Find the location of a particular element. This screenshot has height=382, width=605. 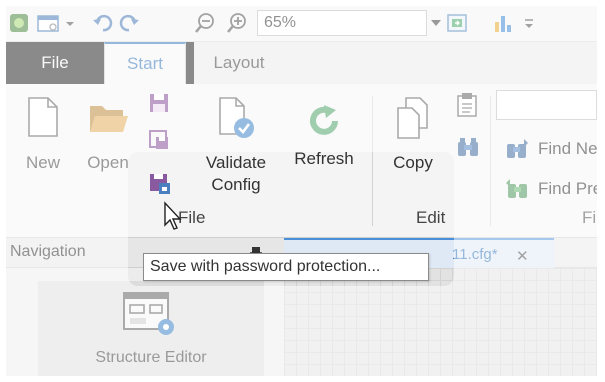

document-tab-title: 11.cfg* is located at coordinates (475, 254).